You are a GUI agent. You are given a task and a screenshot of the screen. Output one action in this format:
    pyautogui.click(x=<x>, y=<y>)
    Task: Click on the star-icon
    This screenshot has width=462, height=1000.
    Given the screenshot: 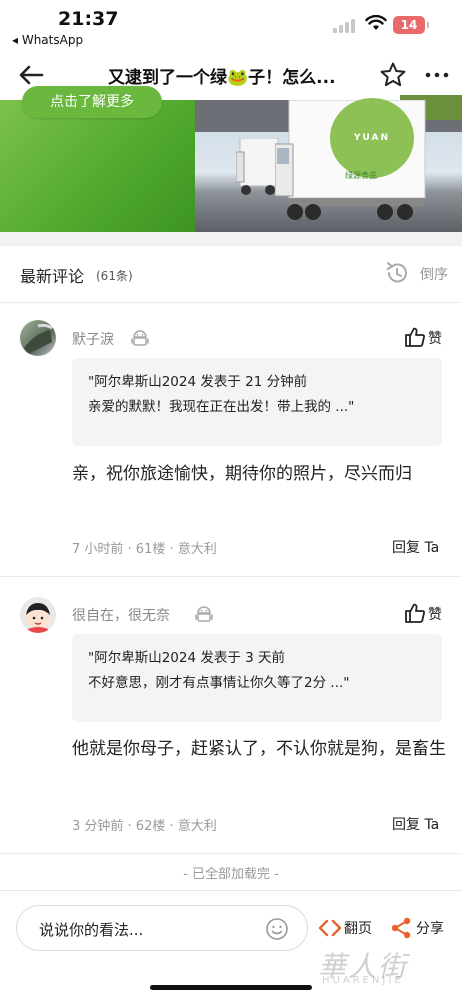 What is the action you would take?
    pyautogui.click(x=393, y=75)
    